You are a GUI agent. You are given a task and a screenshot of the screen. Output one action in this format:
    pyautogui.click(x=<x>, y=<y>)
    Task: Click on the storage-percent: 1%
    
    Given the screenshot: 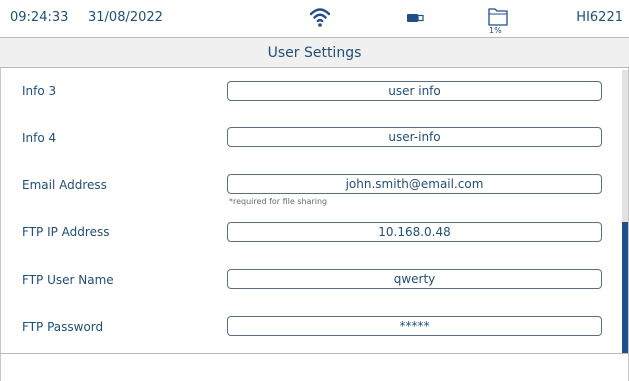 What is the action you would take?
    pyautogui.click(x=495, y=30)
    